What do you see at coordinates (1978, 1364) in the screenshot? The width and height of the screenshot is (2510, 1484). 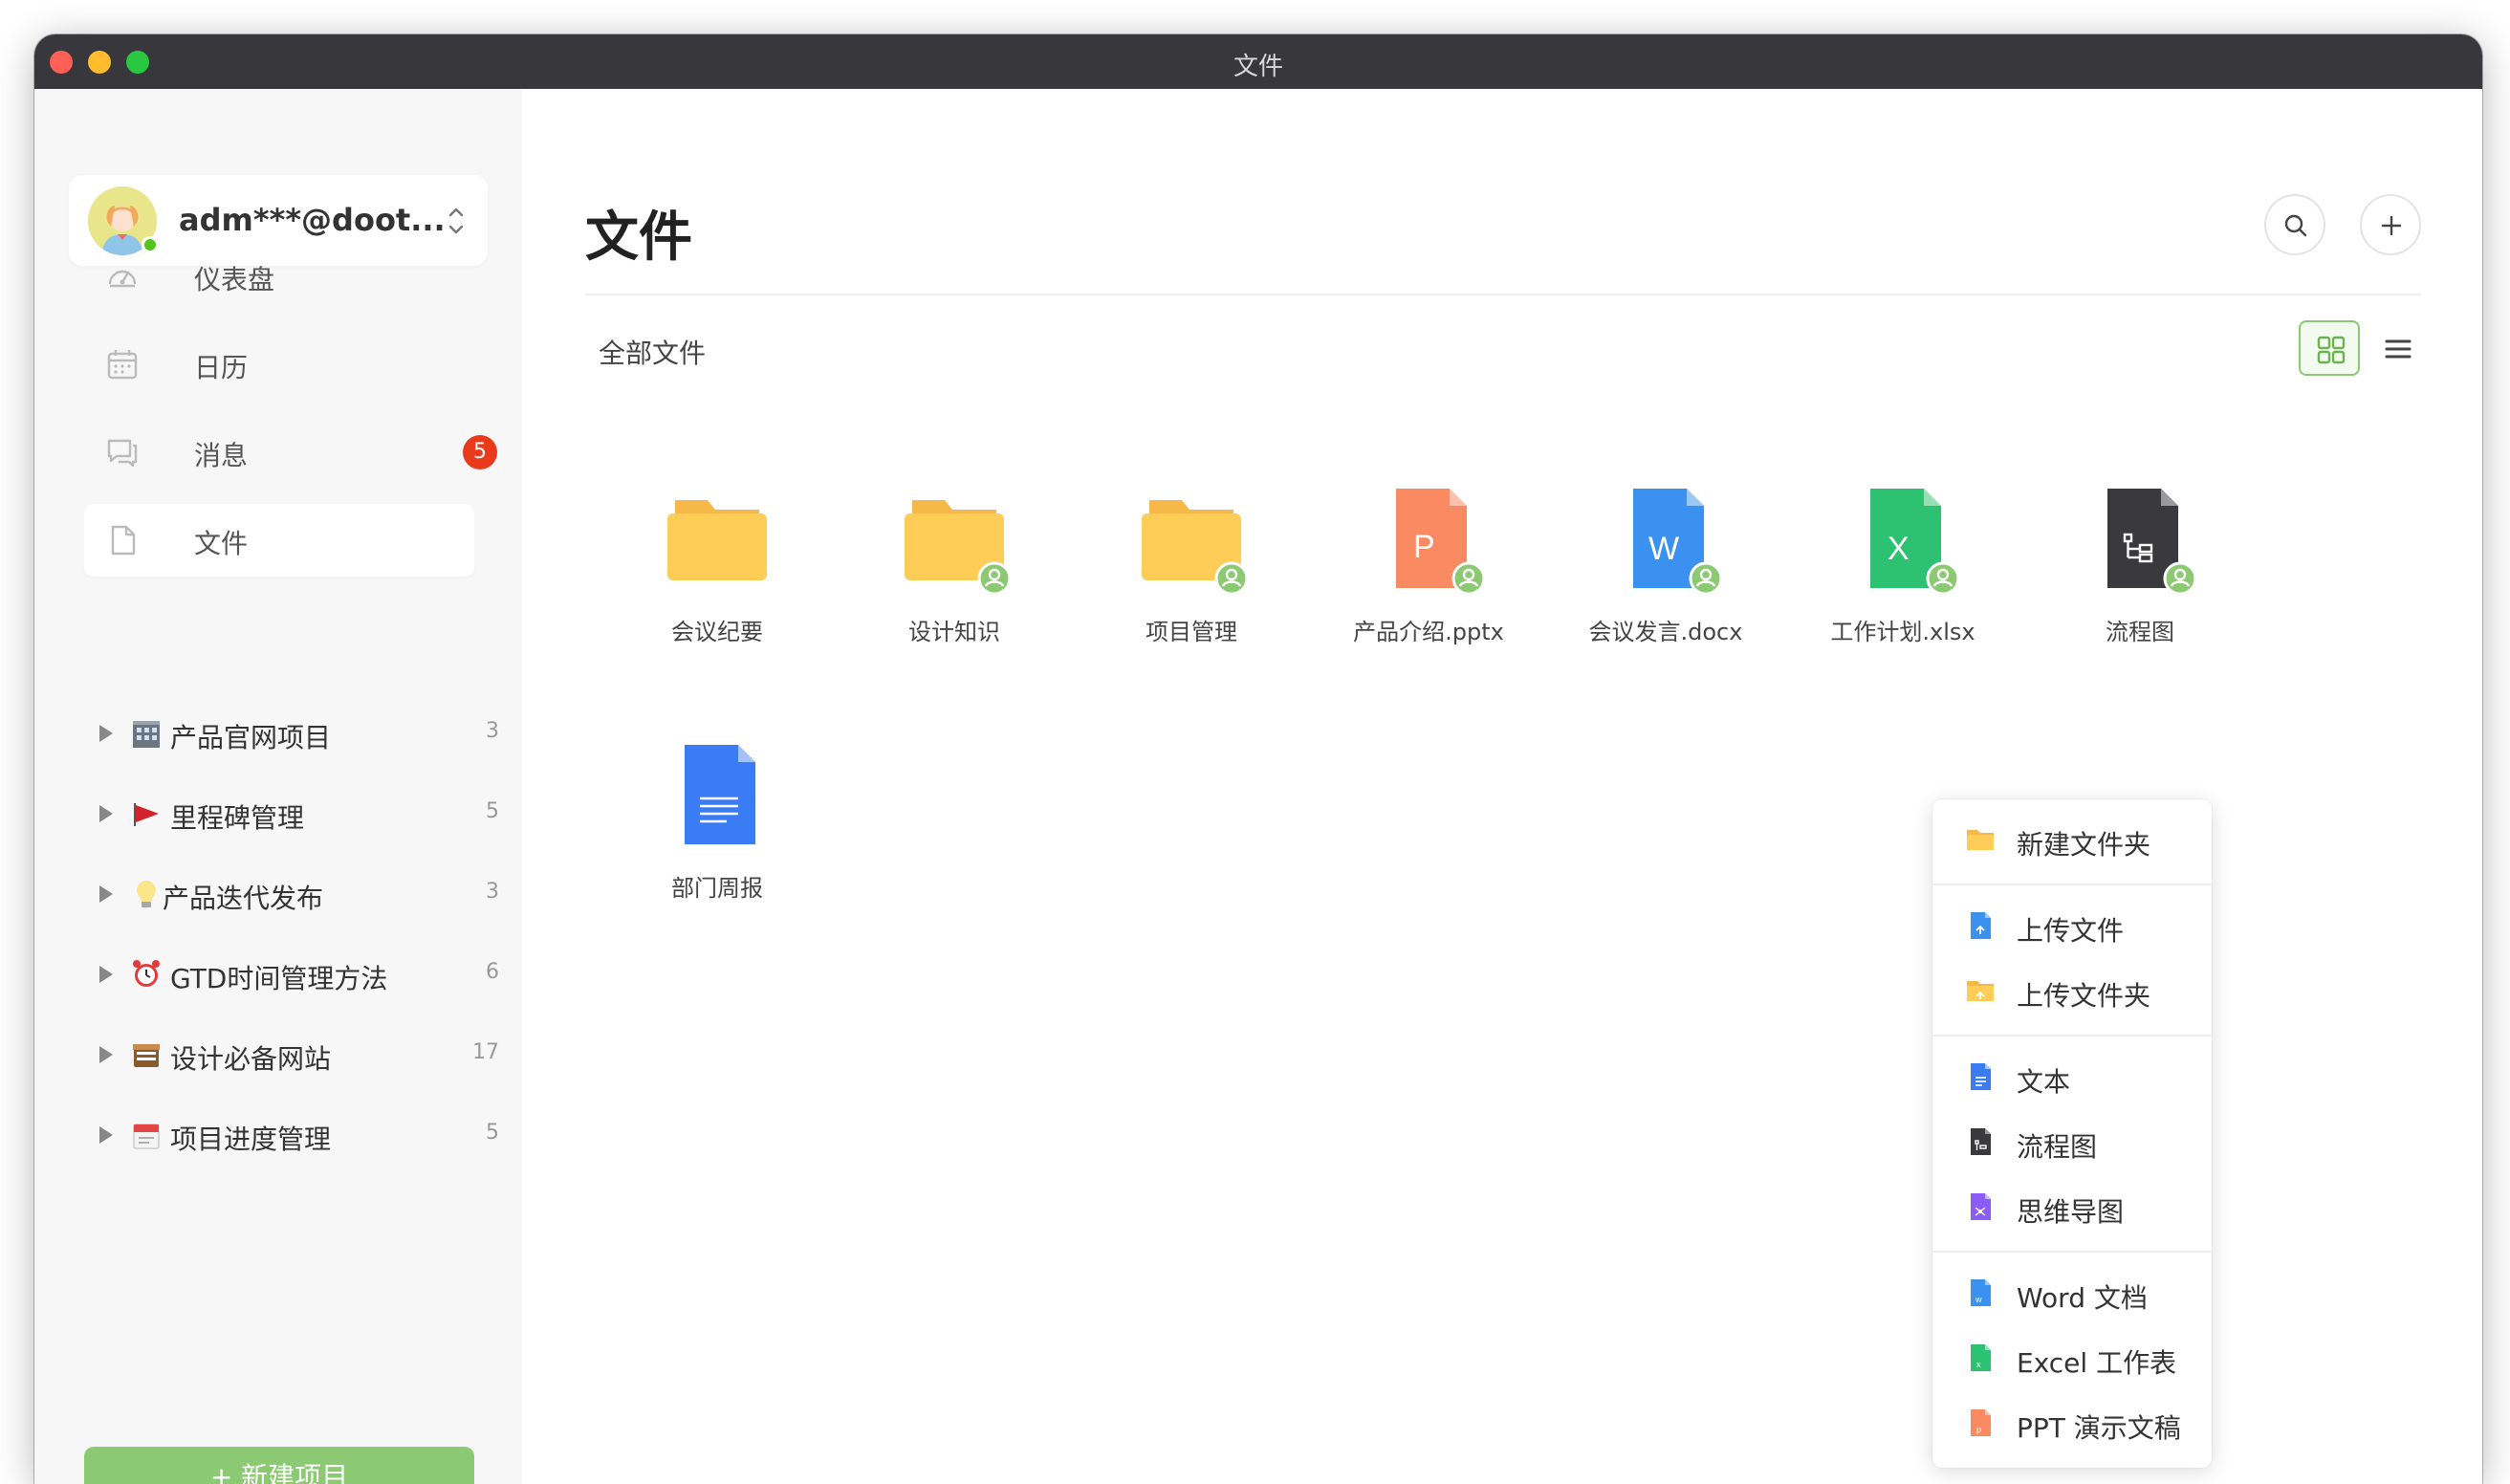 I see `svg-text: x` at bounding box center [1978, 1364].